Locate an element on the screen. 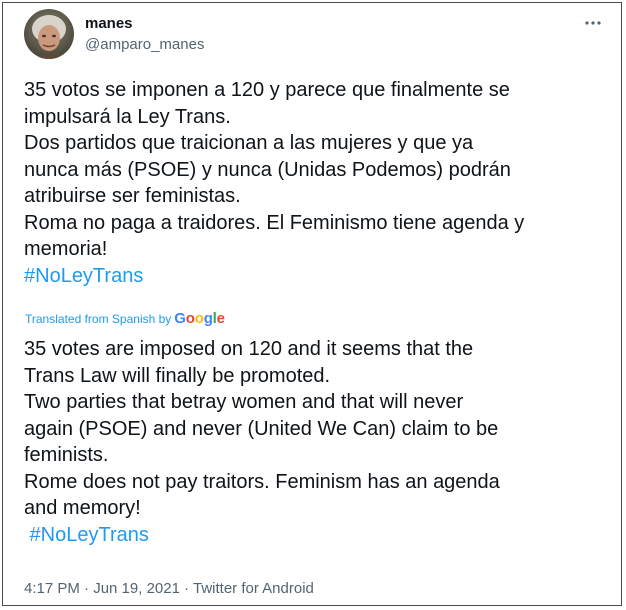  text-line: atribuirse ser feministas. is located at coordinates (132, 196).